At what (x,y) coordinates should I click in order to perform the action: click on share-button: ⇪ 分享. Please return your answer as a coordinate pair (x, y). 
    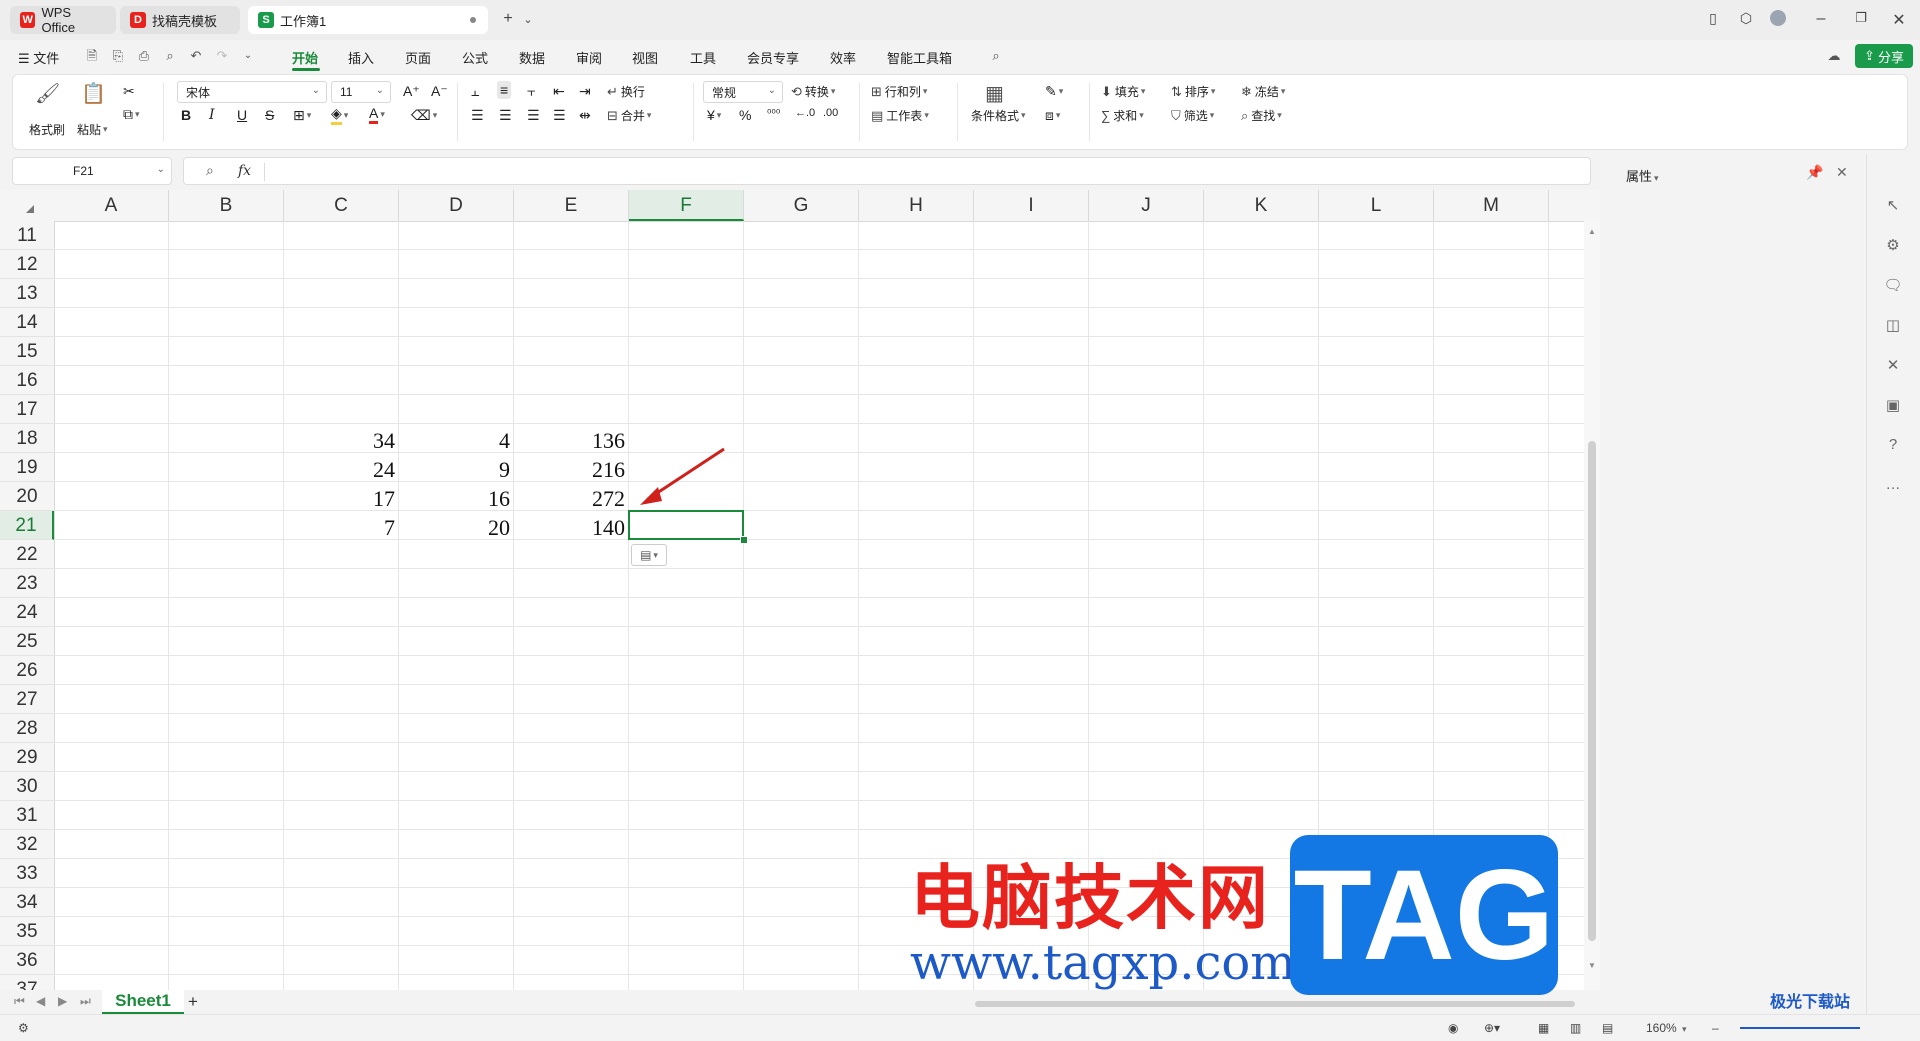
    Looking at the image, I should click on (1884, 56).